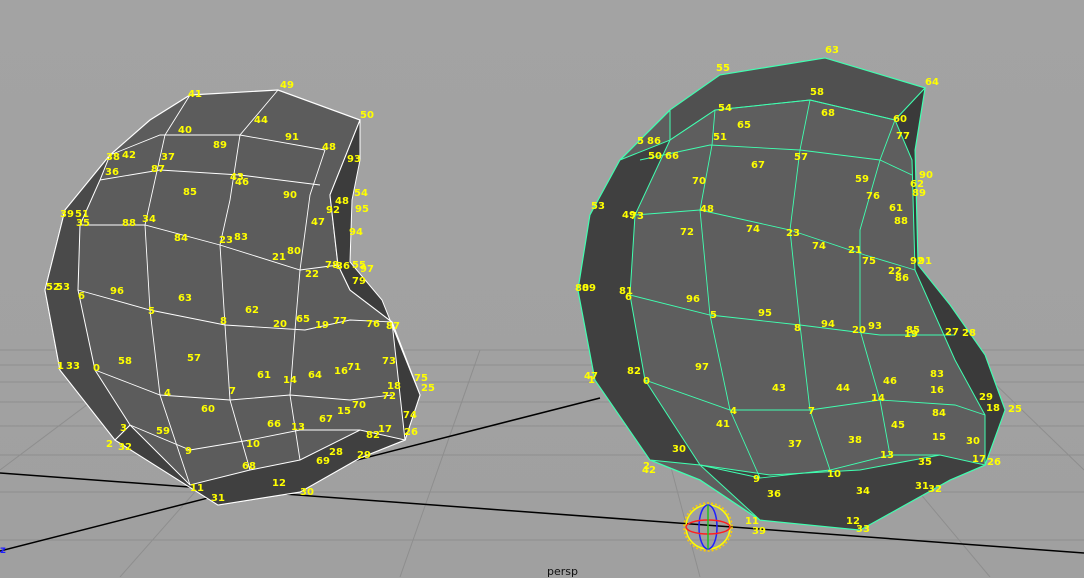 The height and width of the screenshot is (578, 1084). What do you see at coordinates (863, 491) in the screenshot?
I see `right-mesh-component-label: 34` at bounding box center [863, 491].